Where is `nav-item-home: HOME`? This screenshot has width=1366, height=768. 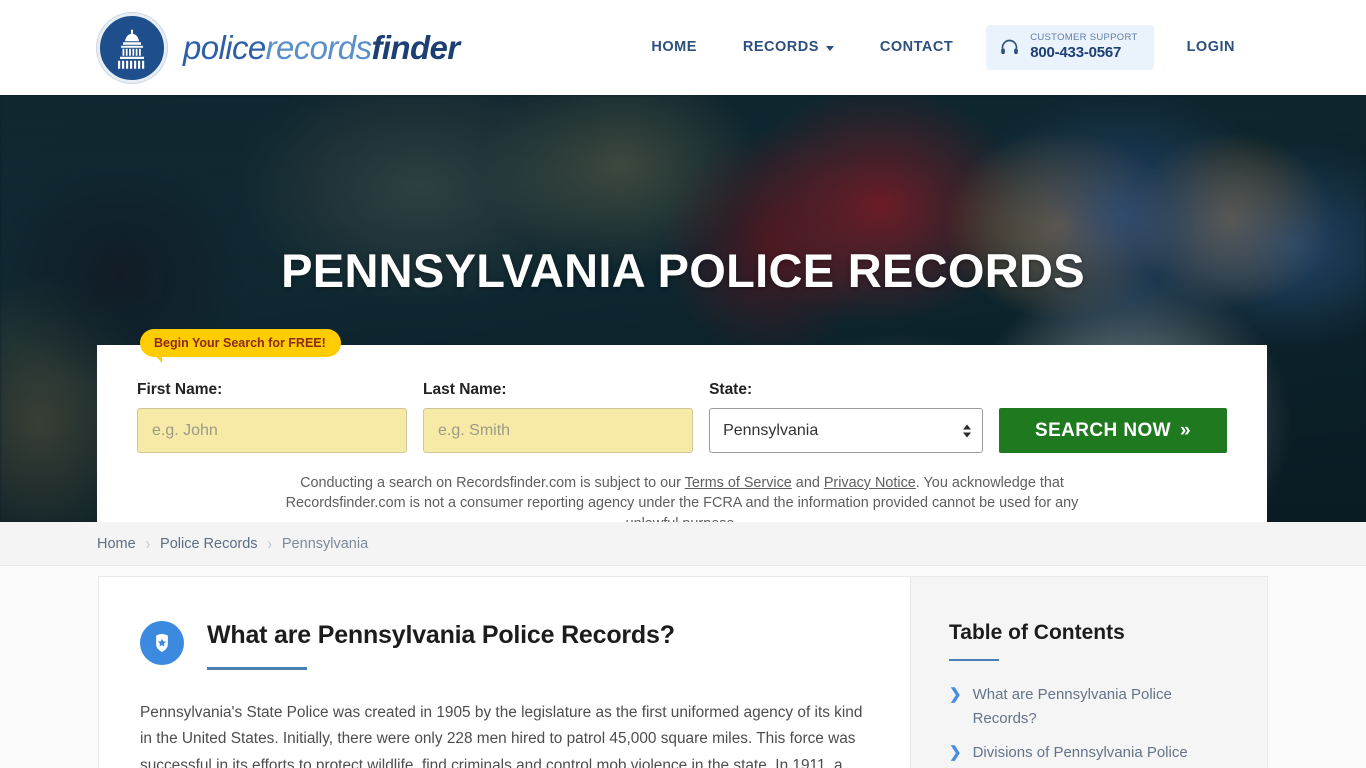
nav-item-home: HOME is located at coordinates (674, 47).